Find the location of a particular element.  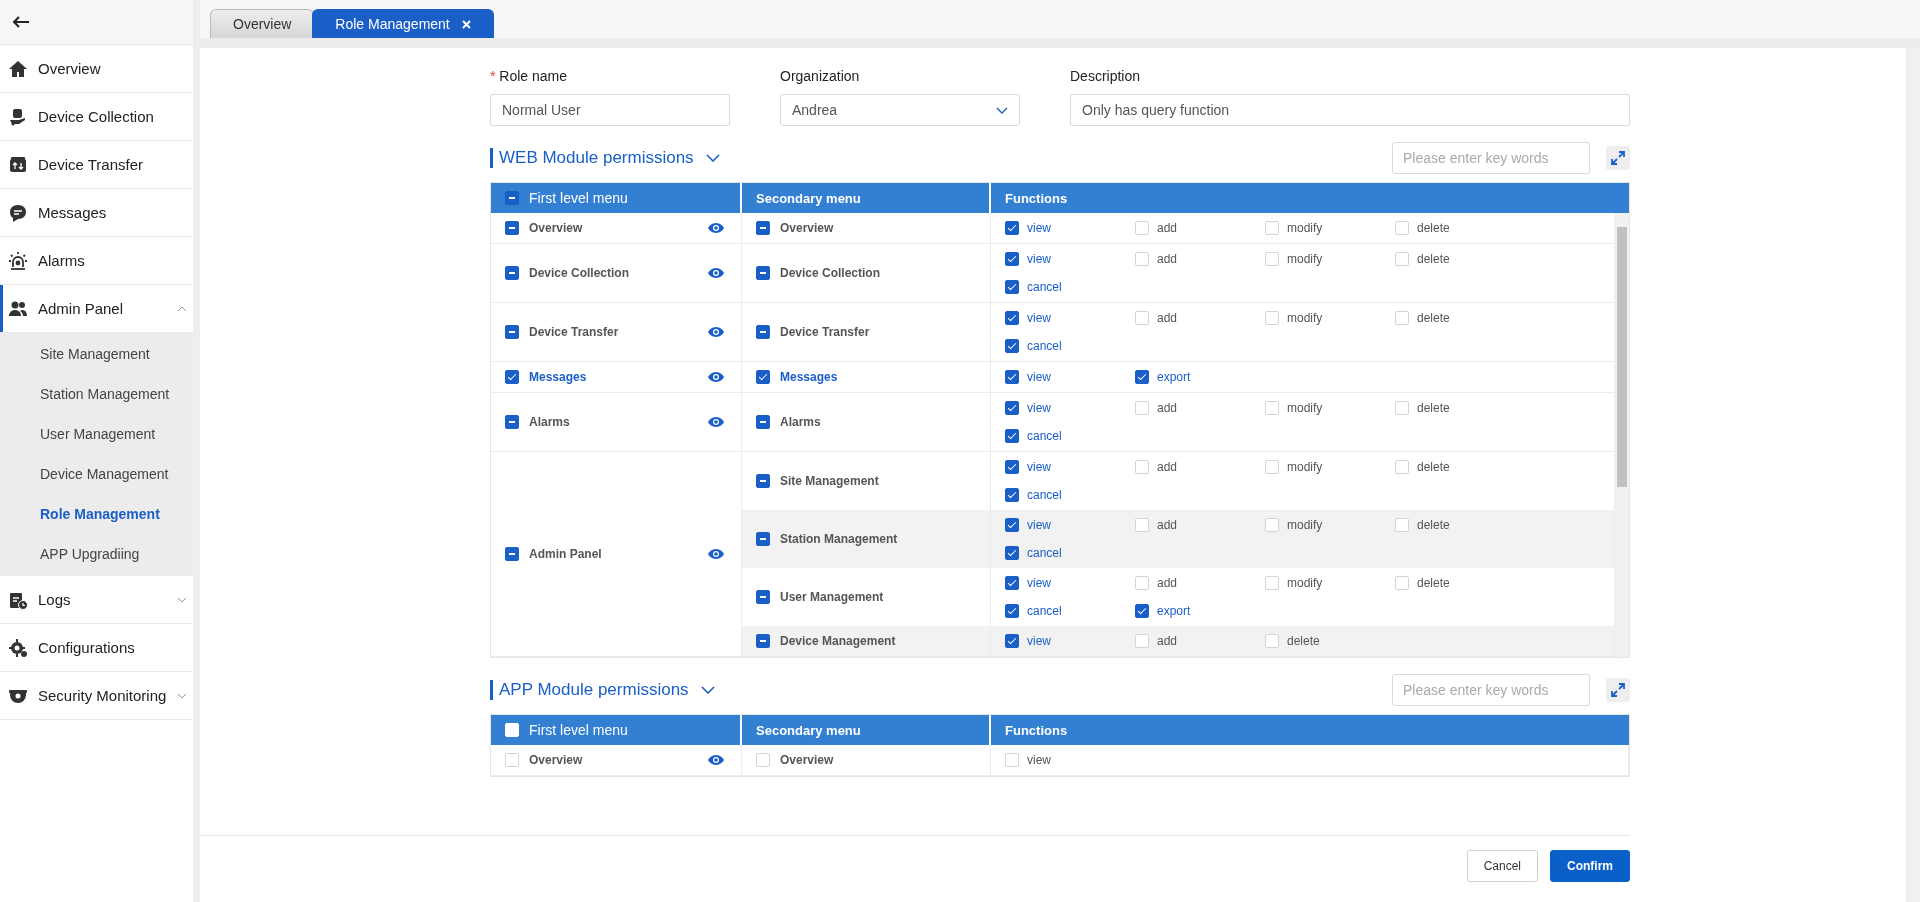

description-field: Only has query function is located at coordinates (1350, 110).